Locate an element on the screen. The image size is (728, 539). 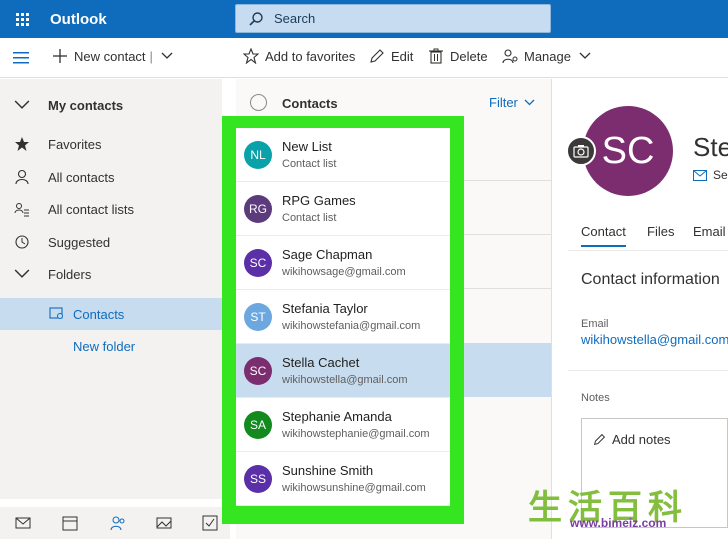
email-link: wikihowstella@gmail.com is located at coordinates (654, 339).